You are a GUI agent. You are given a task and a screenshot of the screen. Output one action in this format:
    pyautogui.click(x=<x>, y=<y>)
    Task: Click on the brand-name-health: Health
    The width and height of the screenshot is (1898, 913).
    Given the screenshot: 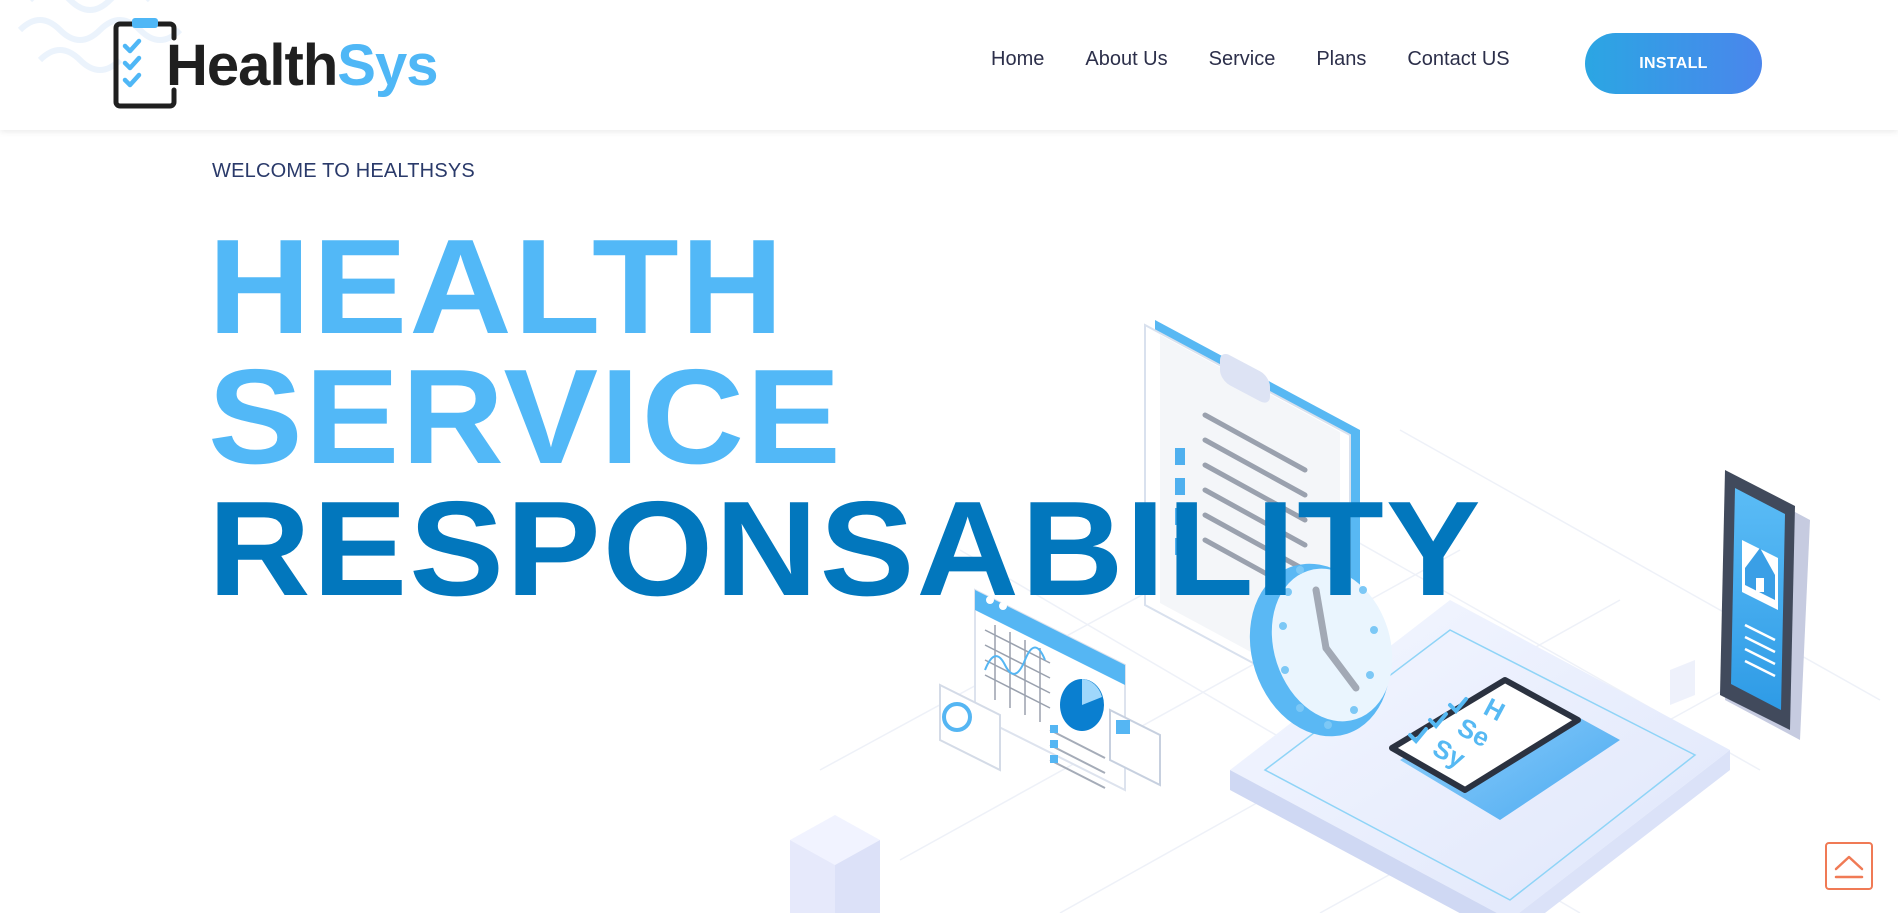 What is the action you would take?
    pyautogui.click(x=252, y=65)
    